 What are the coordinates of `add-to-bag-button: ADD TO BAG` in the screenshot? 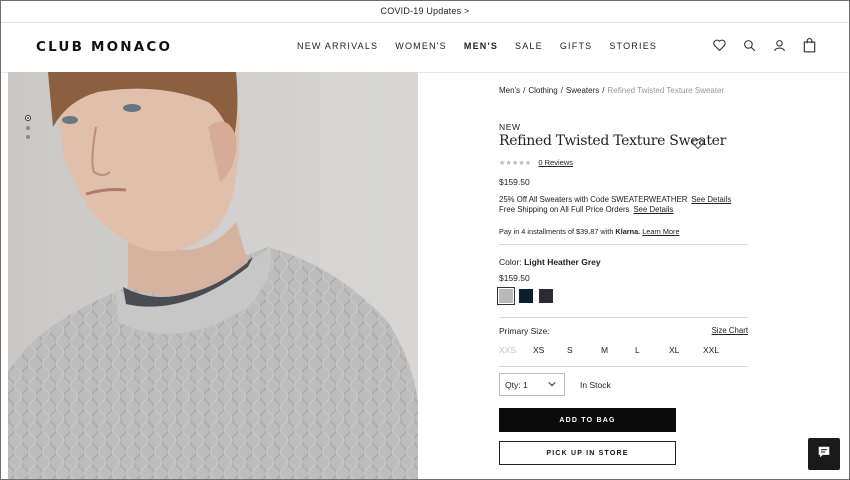 It's located at (587, 420).